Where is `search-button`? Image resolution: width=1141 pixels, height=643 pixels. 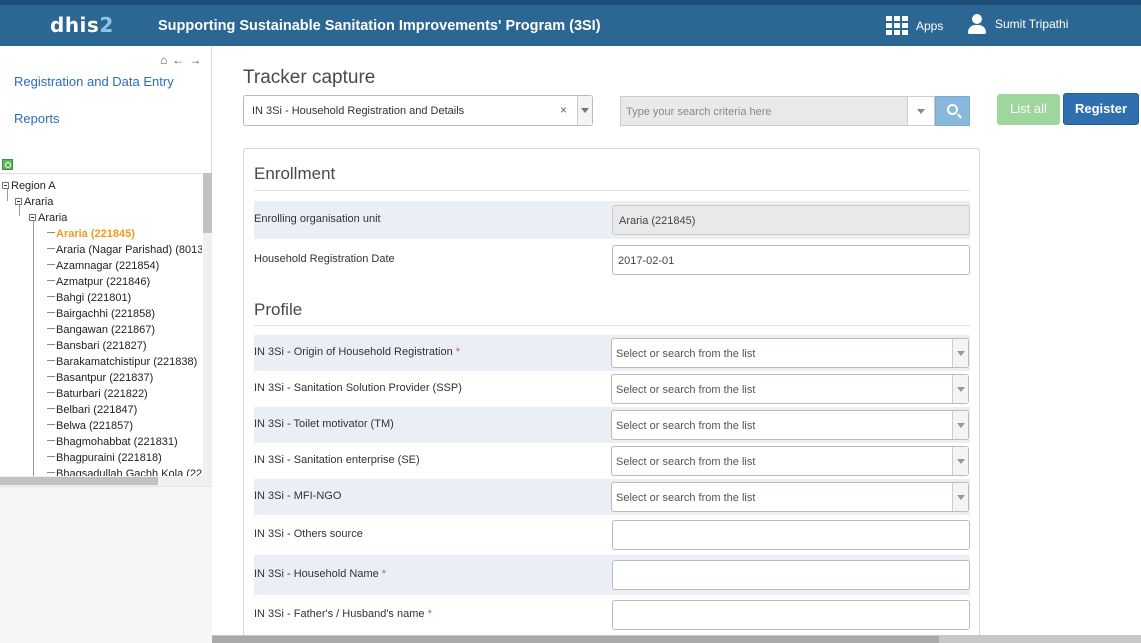
search-button is located at coordinates (952, 111).